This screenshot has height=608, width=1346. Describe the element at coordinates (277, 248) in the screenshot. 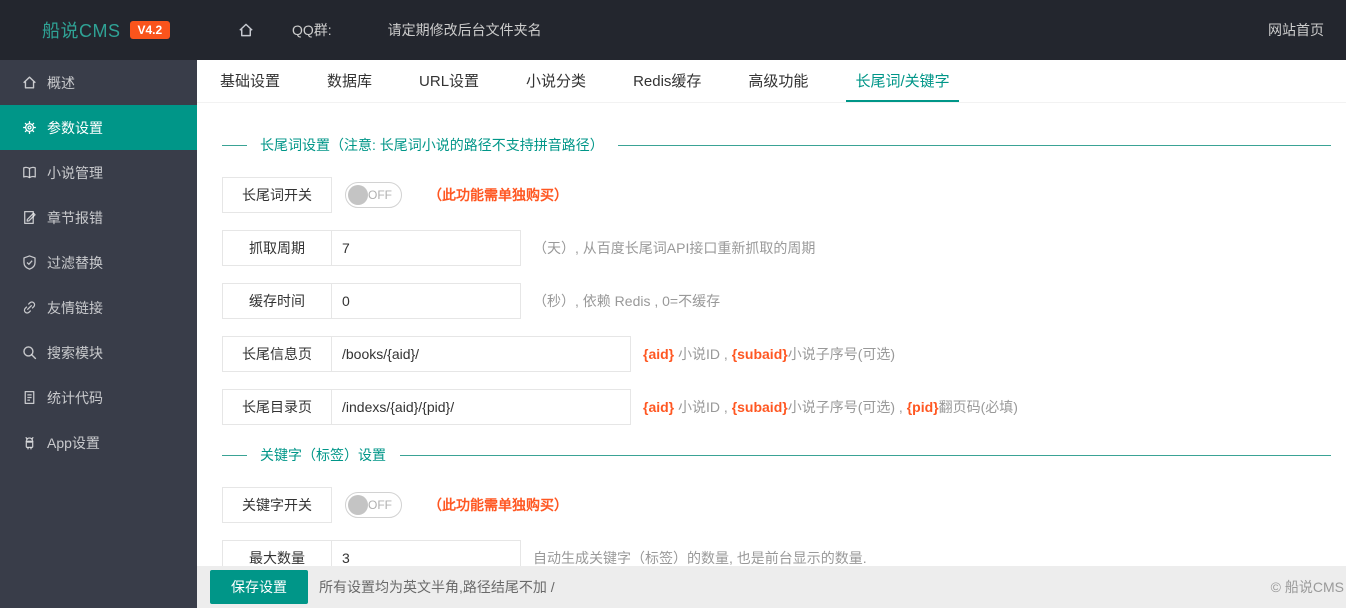

I see `field-label: 抓取周期` at that location.